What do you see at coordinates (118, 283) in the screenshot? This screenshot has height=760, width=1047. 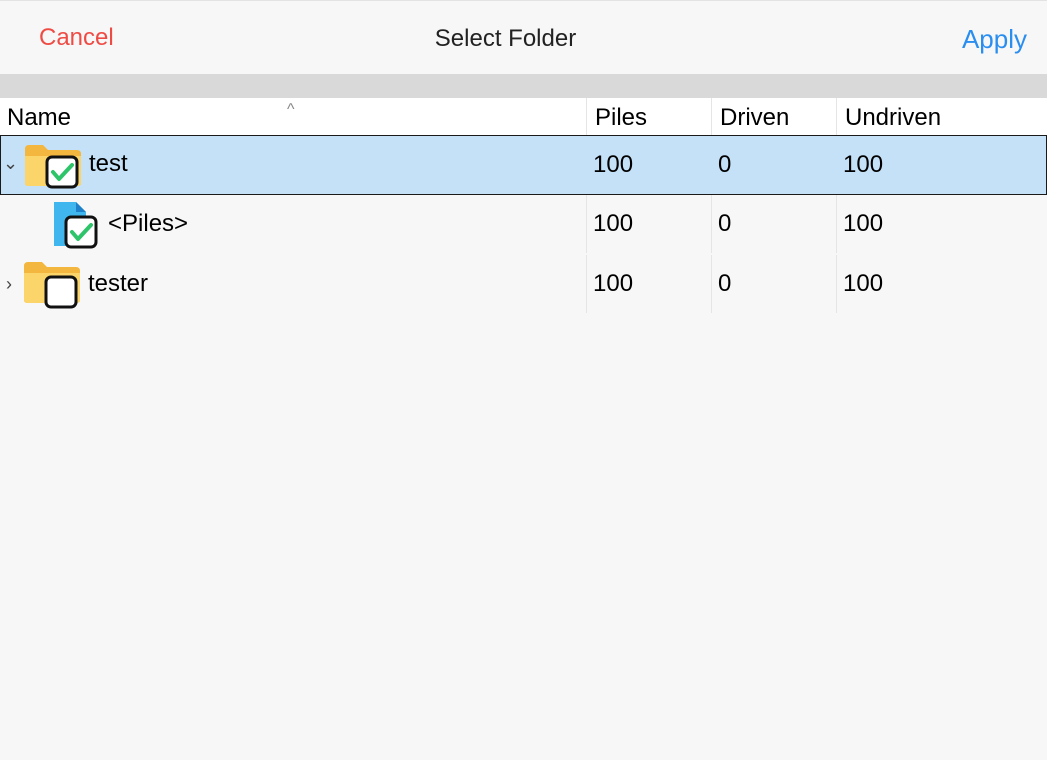 I see `row-name: tester` at bounding box center [118, 283].